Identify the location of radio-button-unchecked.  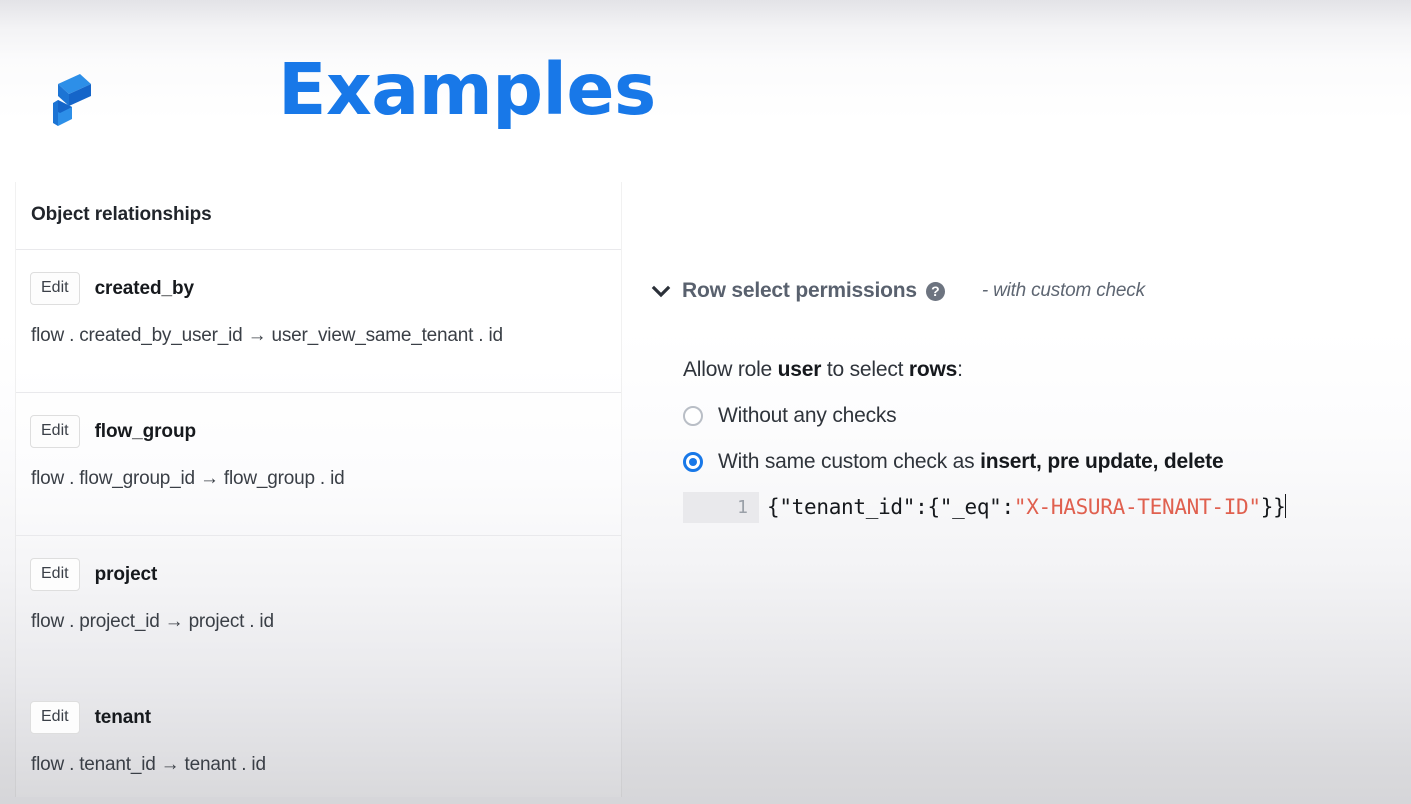
(693, 416).